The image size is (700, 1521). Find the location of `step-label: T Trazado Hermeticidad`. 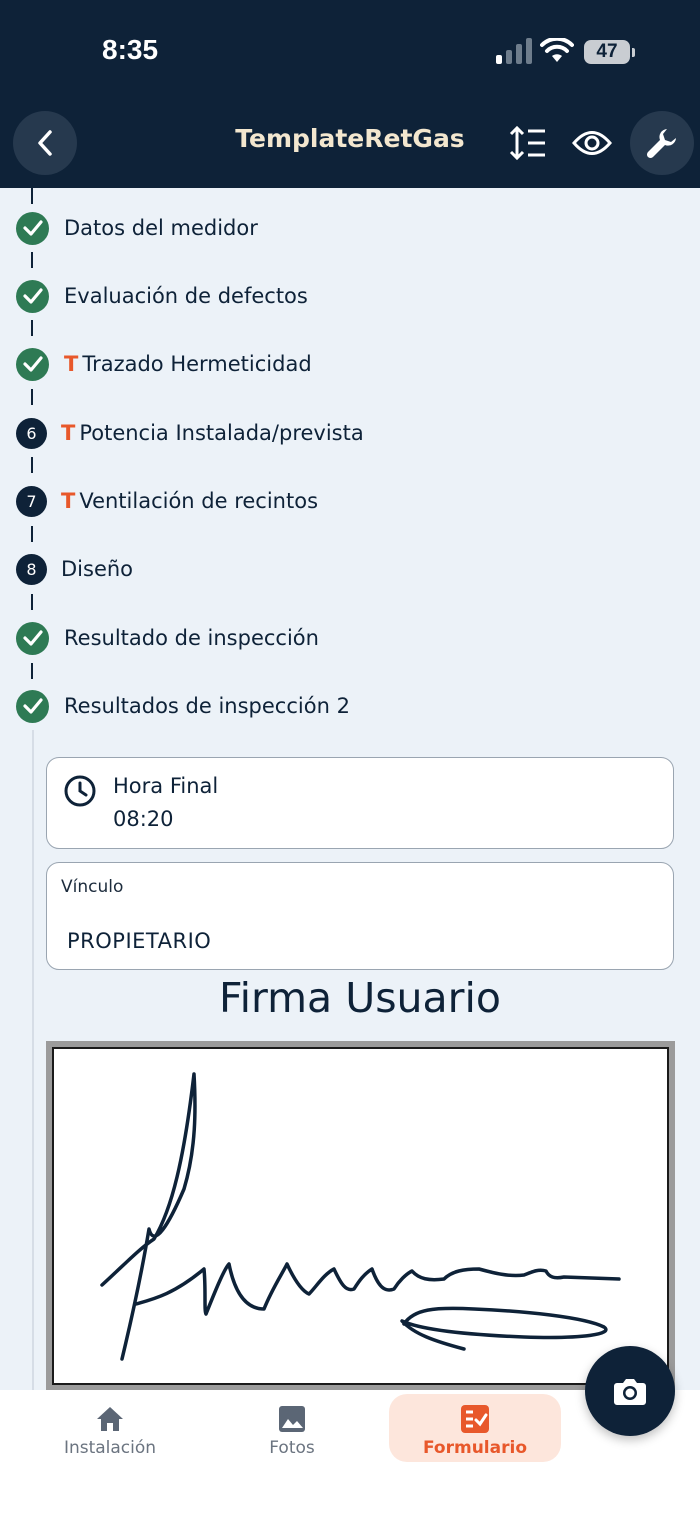

step-label: T Trazado Hermeticidad is located at coordinates (188, 364).